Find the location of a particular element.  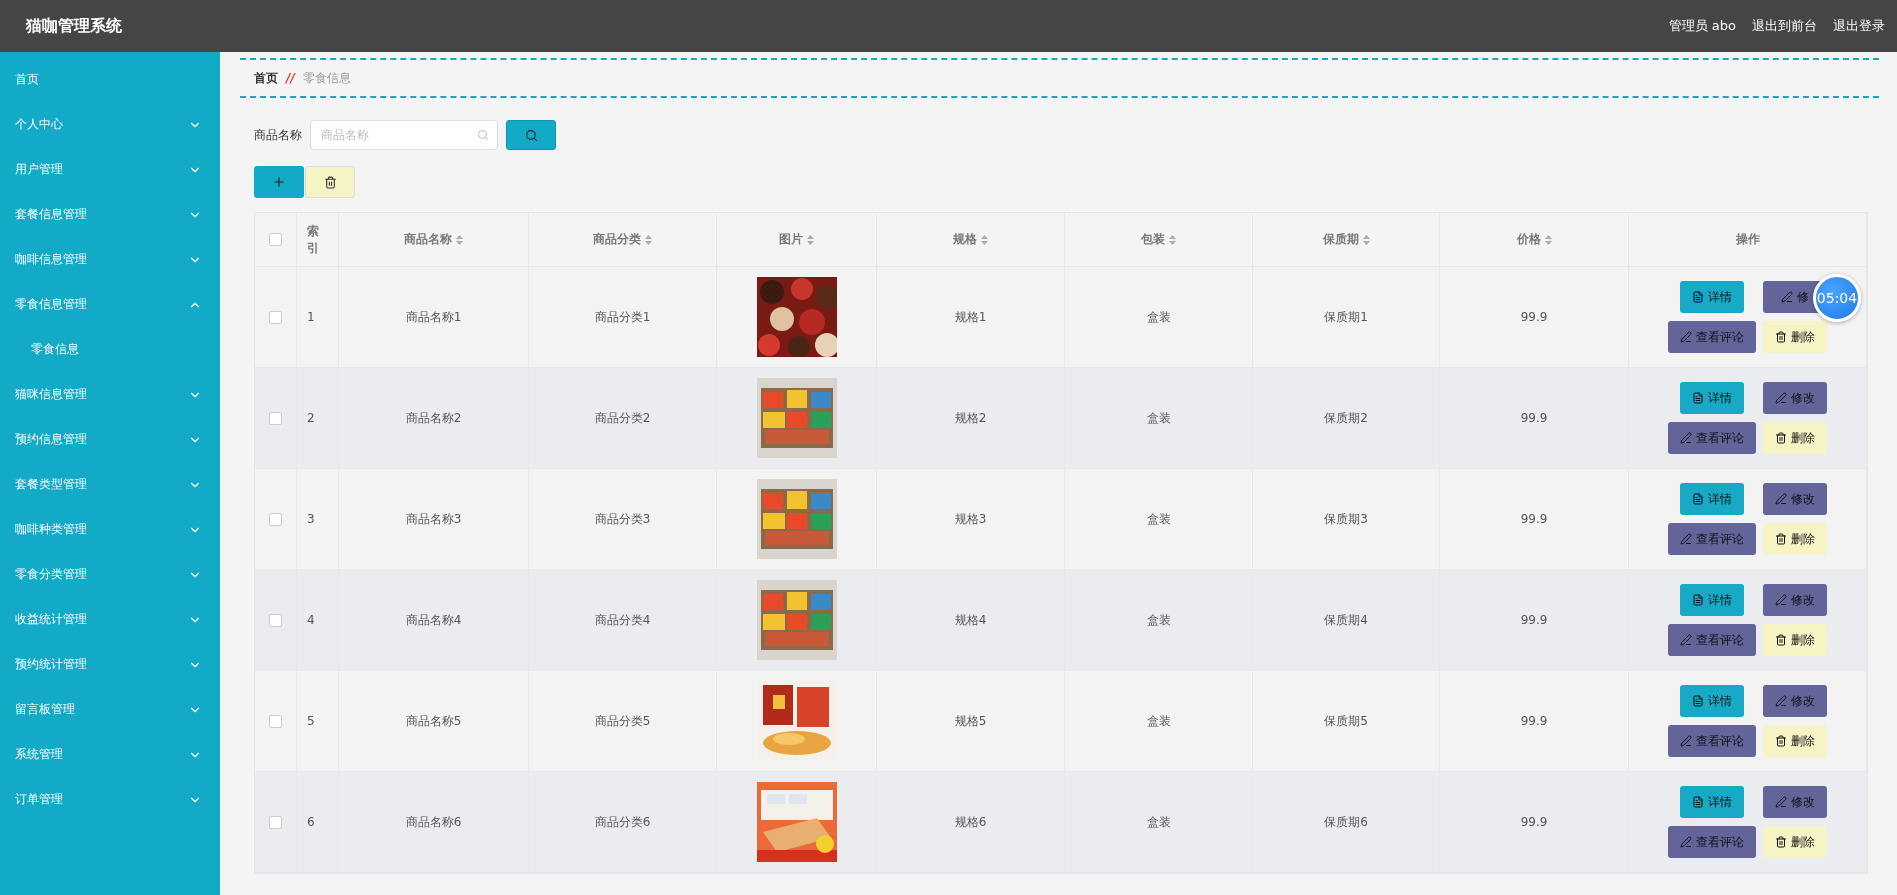

table-cell: 1 is located at coordinates (311, 317).